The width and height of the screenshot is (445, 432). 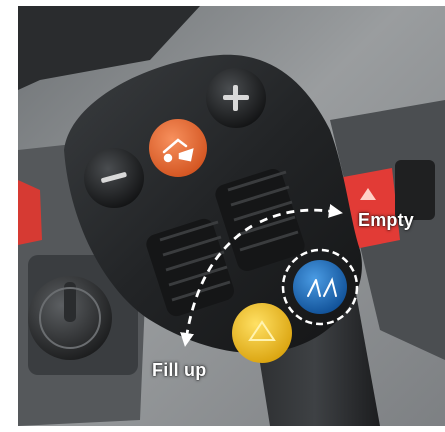 What do you see at coordinates (179, 370) in the screenshot?
I see `fill-up-label: Fill up` at bounding box center [179, 370].